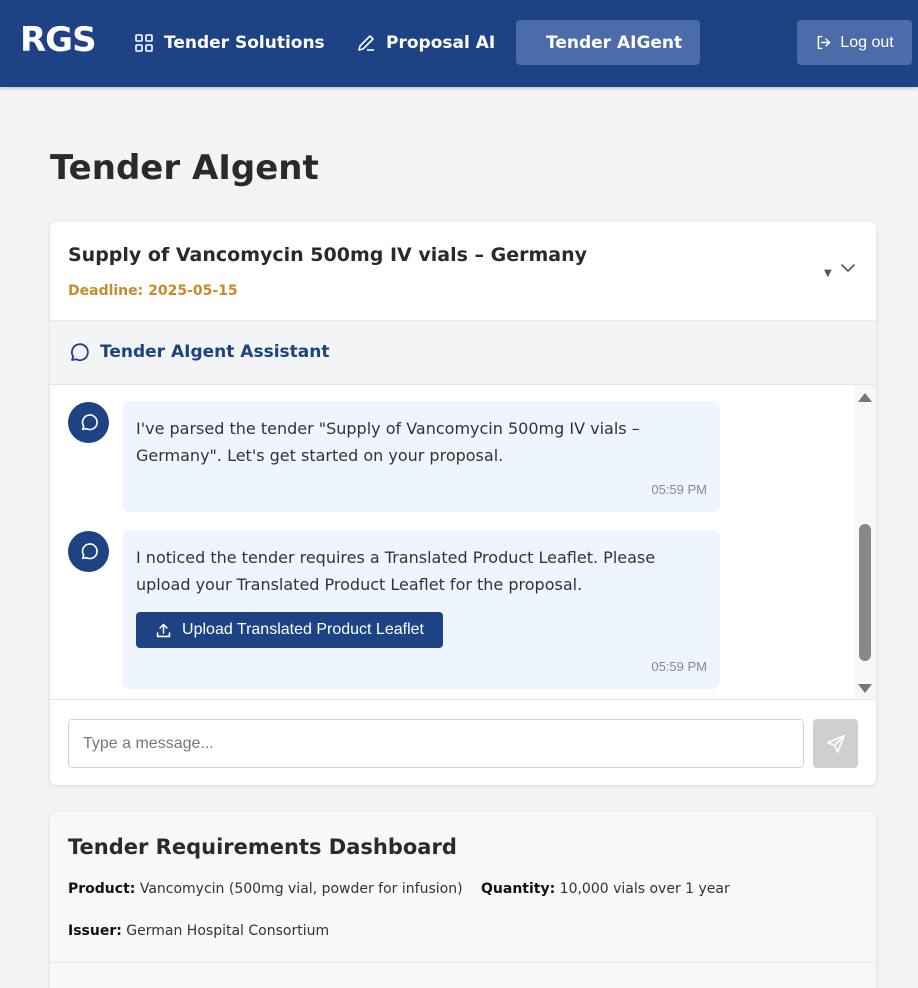 Image resolution: width=918 pixels, height=988 pixels. I want to click on nav-proposal-ai: Proposal AI, so click(425, 42).